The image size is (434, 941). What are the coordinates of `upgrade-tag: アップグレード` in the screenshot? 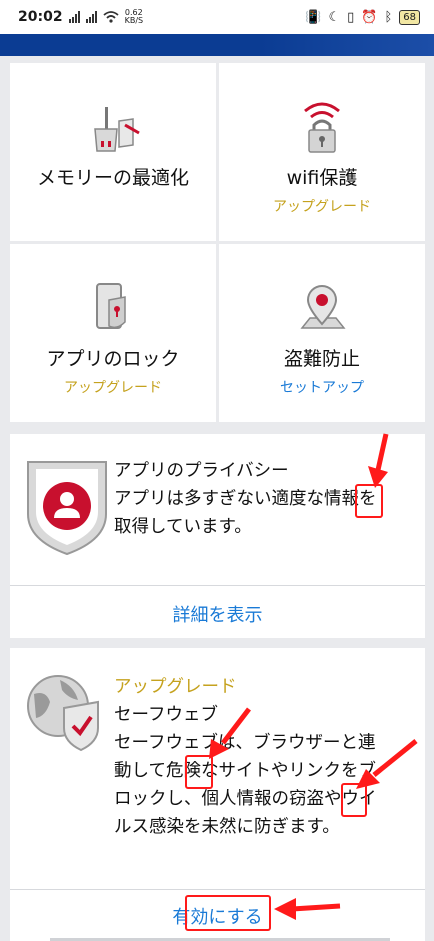 It's located at (175, 687).